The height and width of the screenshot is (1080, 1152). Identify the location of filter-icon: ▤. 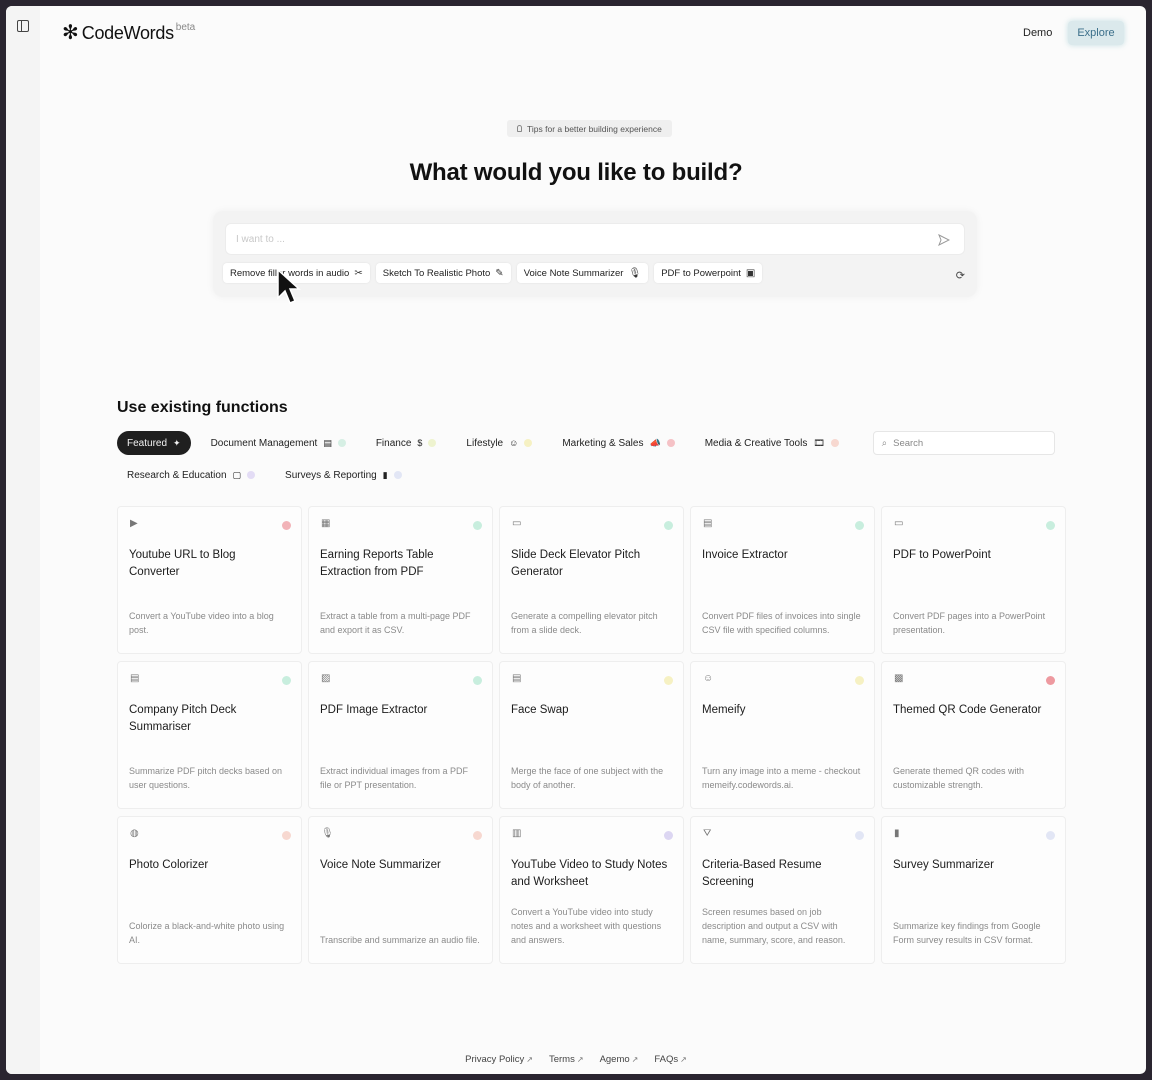
(327, 442).